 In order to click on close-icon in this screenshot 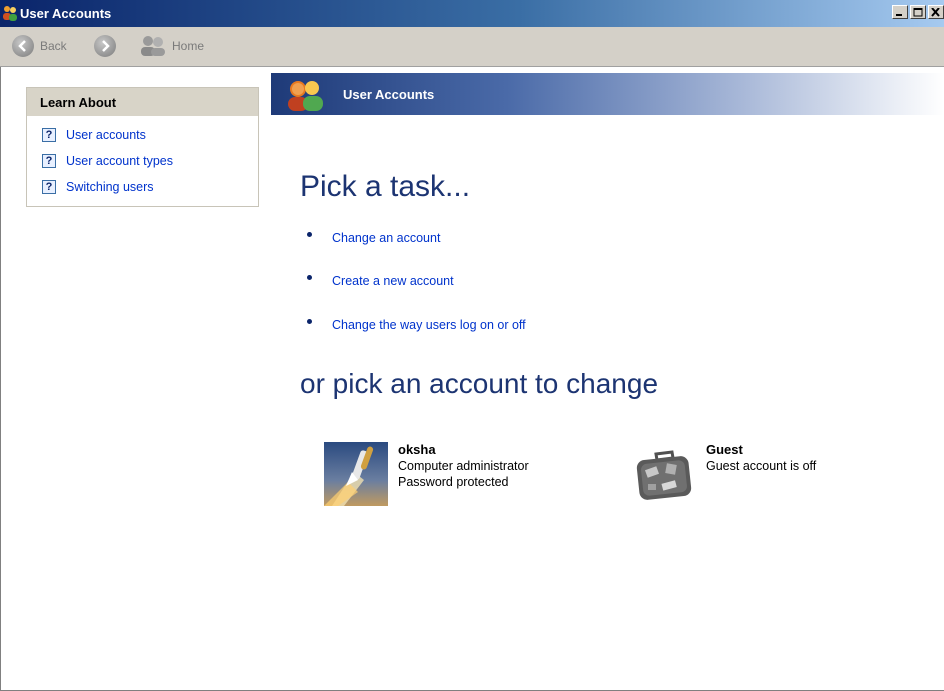, I will do `click(935, 12)`.